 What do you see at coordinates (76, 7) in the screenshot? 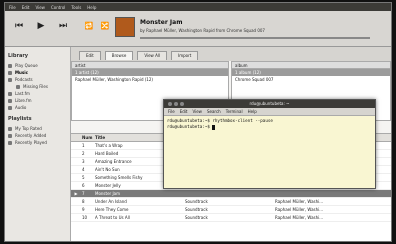
I see `menu-tools: Tools` at bounding box center [76, 7].